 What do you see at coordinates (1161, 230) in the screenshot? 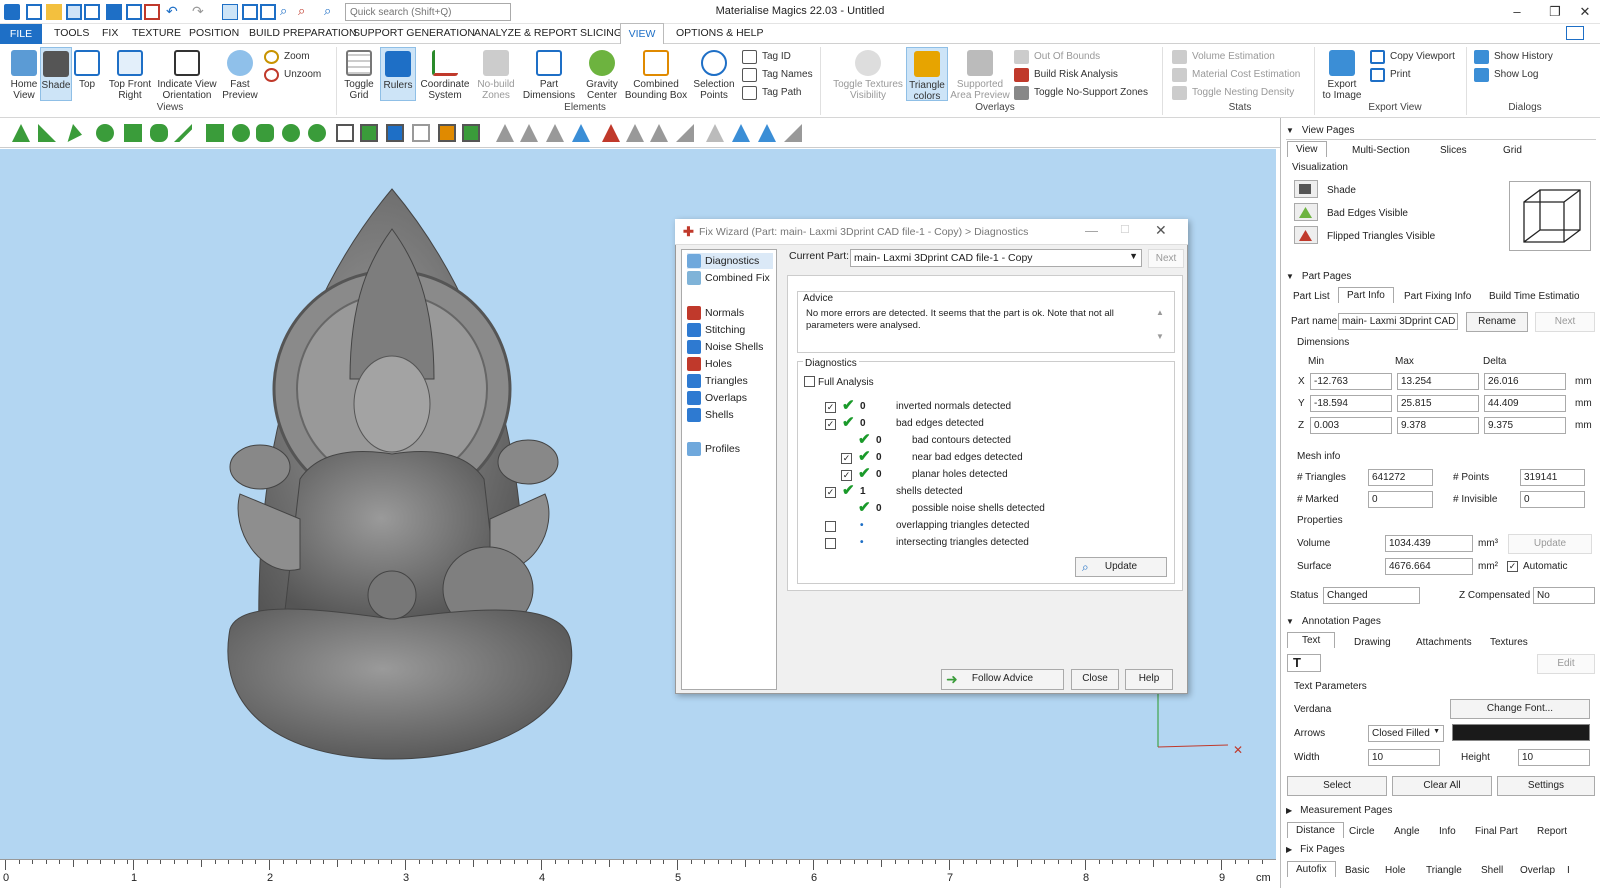
I see `dialog-close-button: ✕` at bounding box center [1161, 230].